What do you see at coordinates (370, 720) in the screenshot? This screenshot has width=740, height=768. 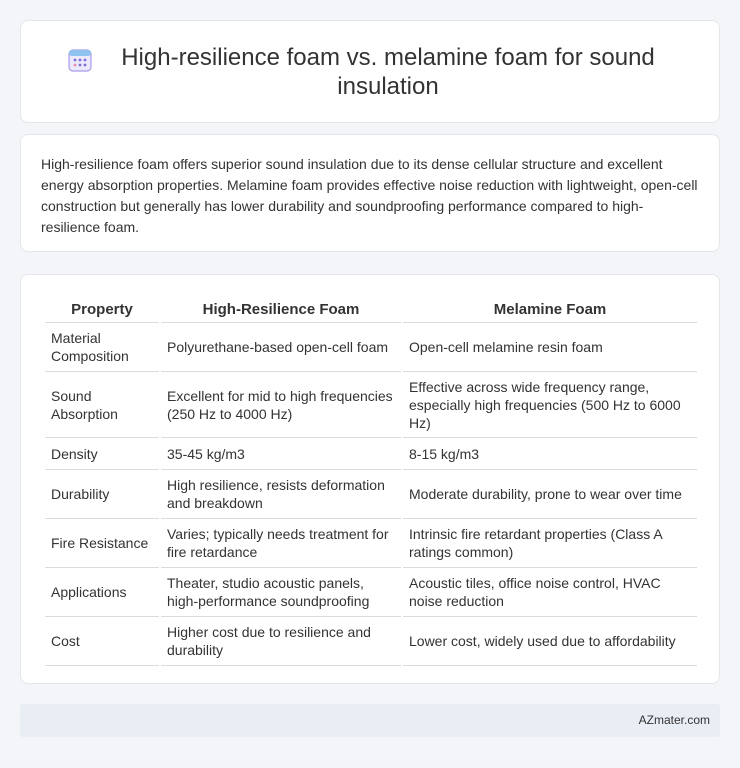 I see `footer-bar: AZmater.com` at bounding box center [370, 720].